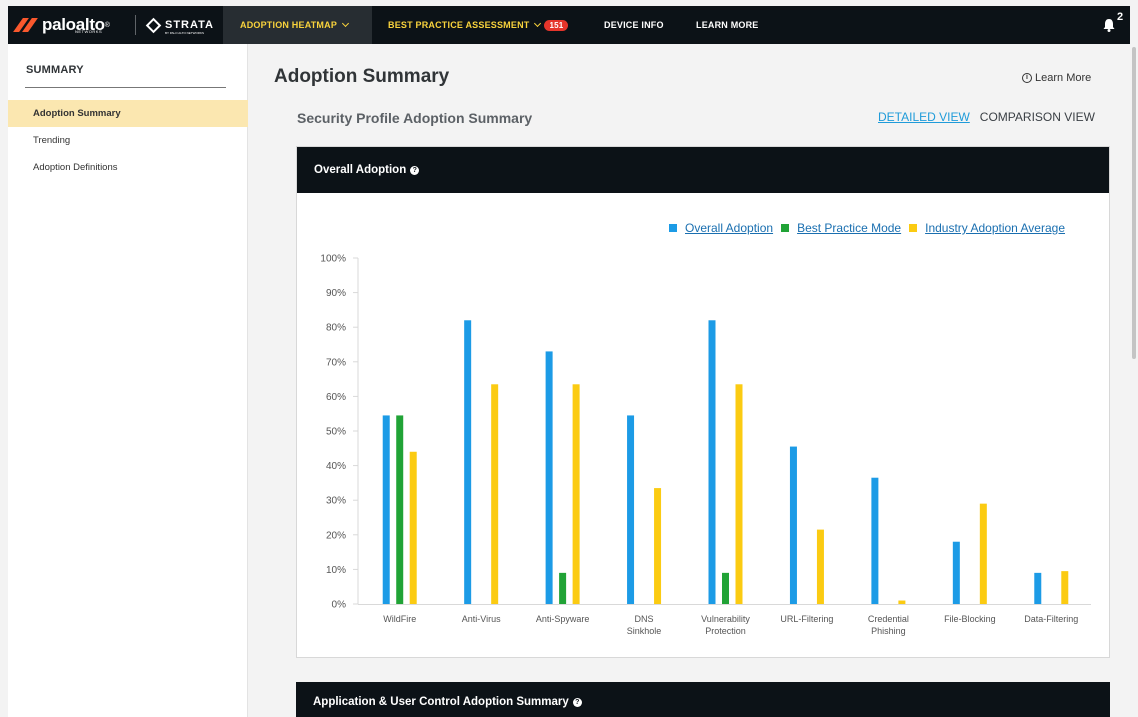 This screenshot has height=717, width=1138. Describe the element at coordinates (336, 535) in the screenshot. I see `y-tick-label: 20%` at that location.